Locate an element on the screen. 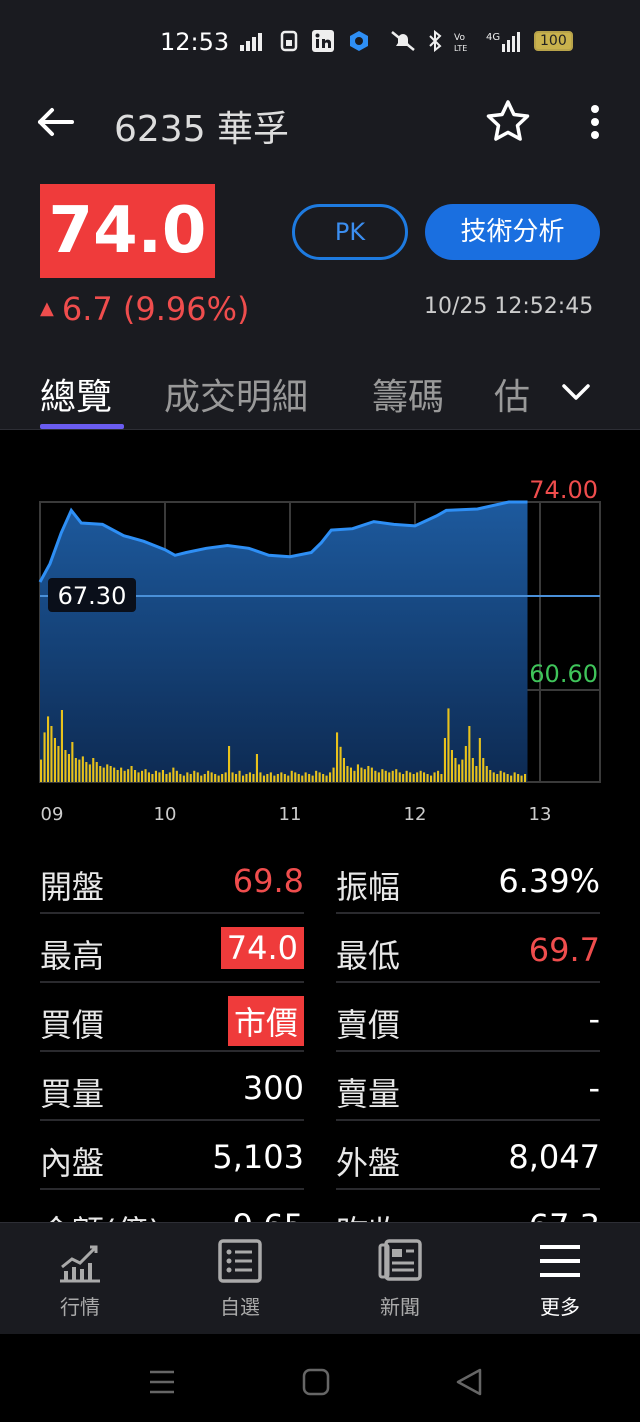  page-title: 6235 華孚 is located at coordinates (202, 129).